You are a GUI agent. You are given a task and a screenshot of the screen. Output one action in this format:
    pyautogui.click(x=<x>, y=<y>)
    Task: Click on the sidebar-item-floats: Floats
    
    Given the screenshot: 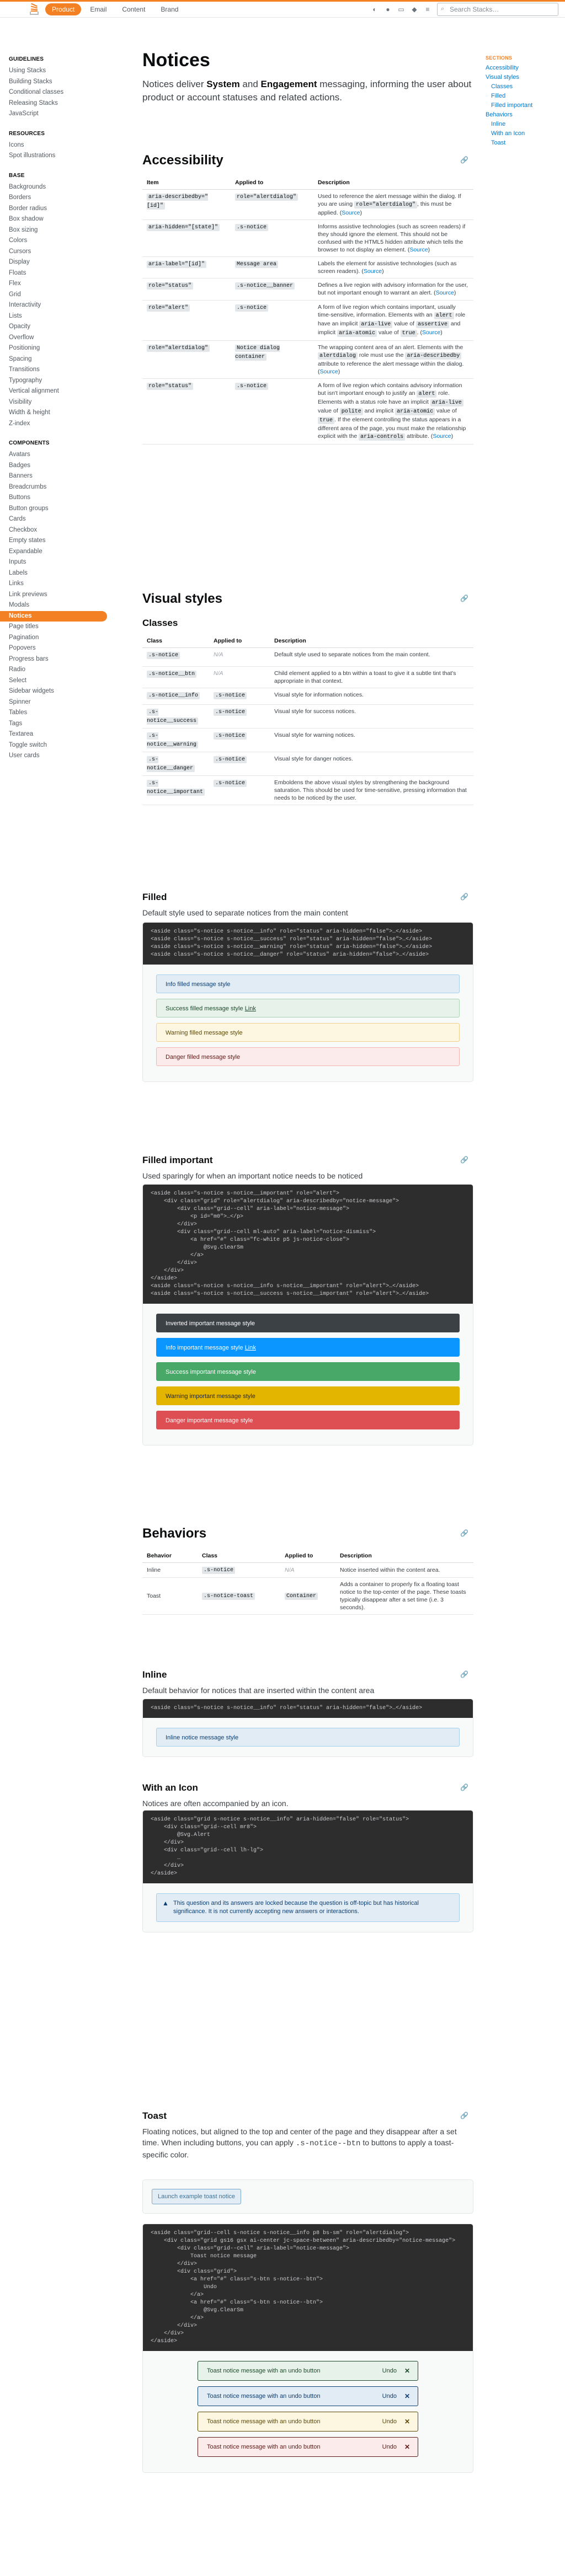 What is the action you would take?
    pyautogui.click(x=62, y=273)
    